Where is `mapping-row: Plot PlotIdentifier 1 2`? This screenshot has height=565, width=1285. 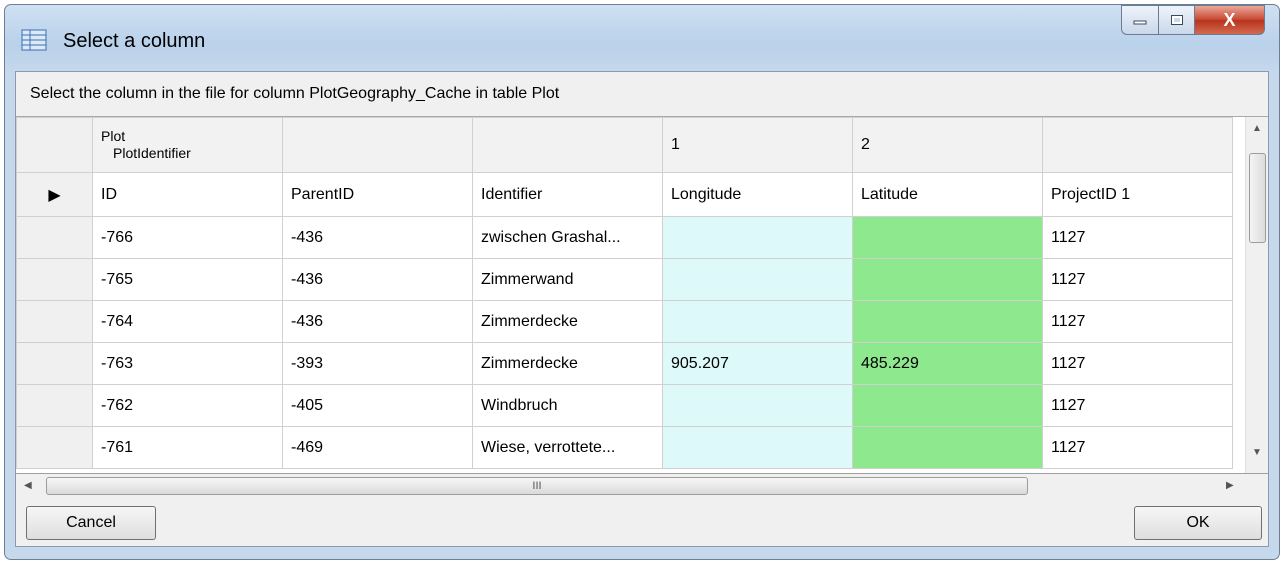 mapping-row: Plot PlotIdentifier 1 2 is located at coordinates (624, 145).